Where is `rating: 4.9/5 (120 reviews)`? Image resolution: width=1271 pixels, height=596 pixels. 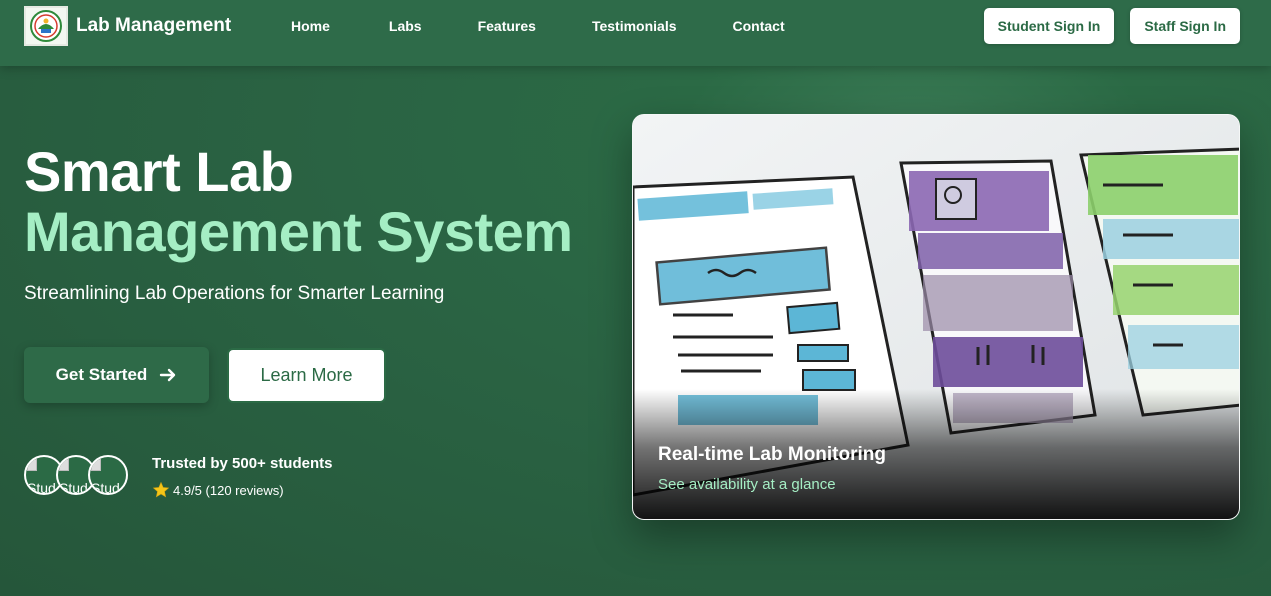 rating: 4.9/5 (120 reviews) is located at coordinates (242, 490).